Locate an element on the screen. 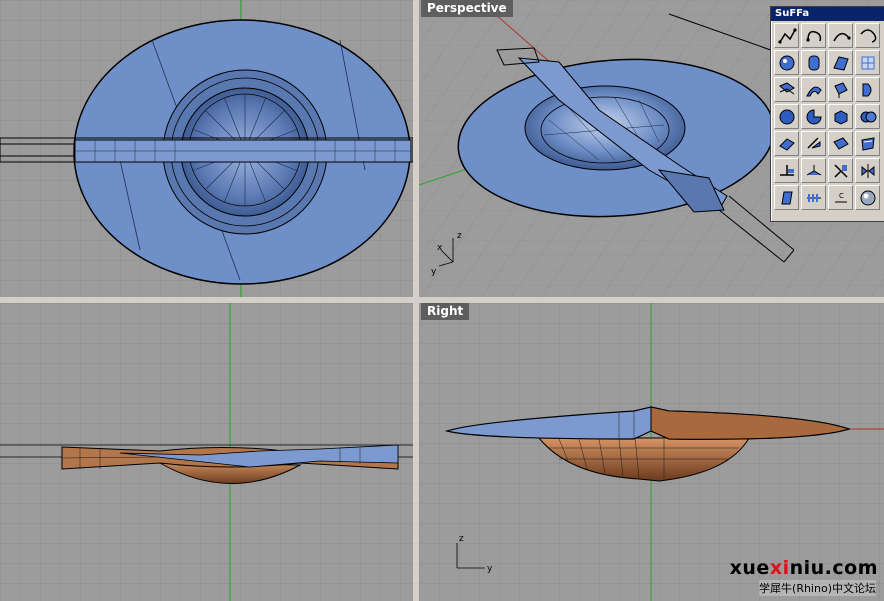  offset-surface-icon is located at coordinates (840, 143).